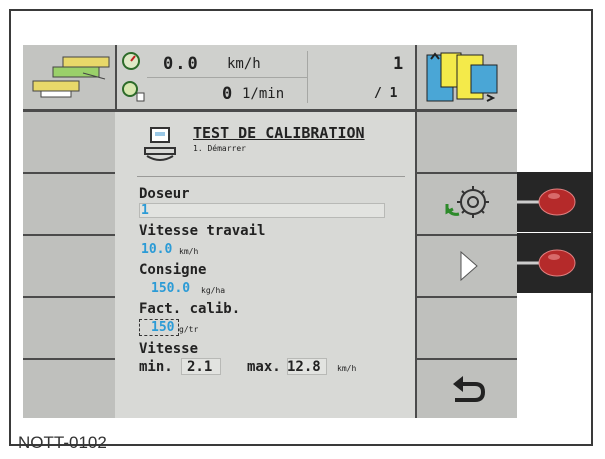  Describe the element at coordinates (170, 288) in the screenshot. I see `consigne-value: 150.0` at that location.